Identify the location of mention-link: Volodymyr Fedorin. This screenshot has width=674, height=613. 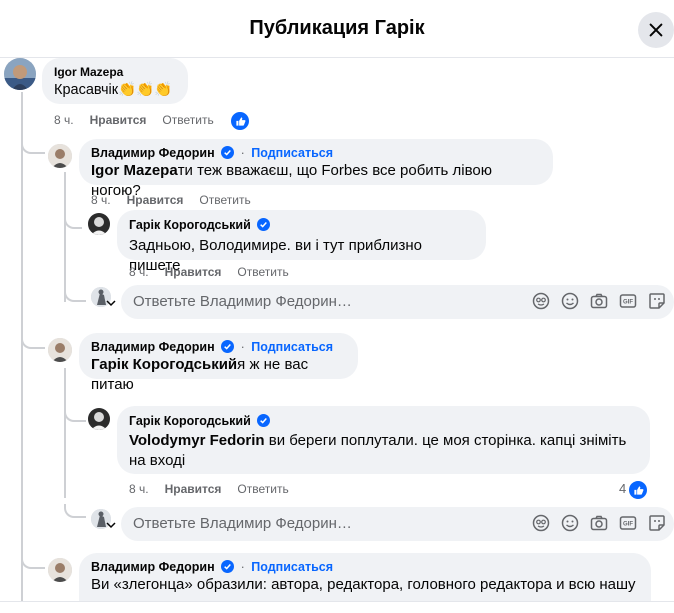
(197, 440).